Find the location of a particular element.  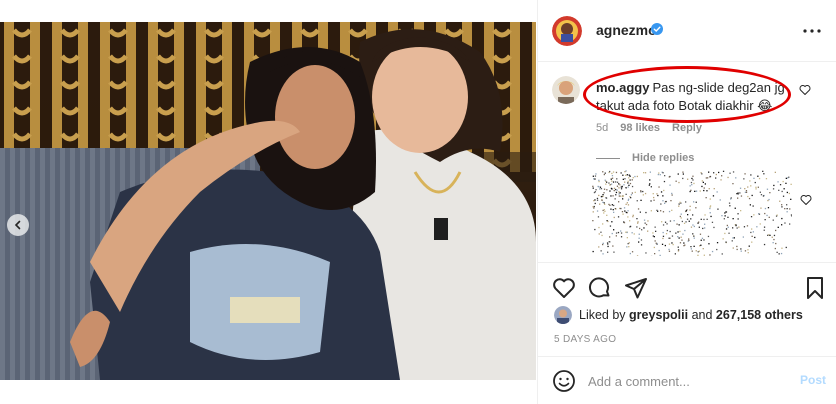

comment-meta: 5d 98 likes Reply is located at coordinates (649, 128).